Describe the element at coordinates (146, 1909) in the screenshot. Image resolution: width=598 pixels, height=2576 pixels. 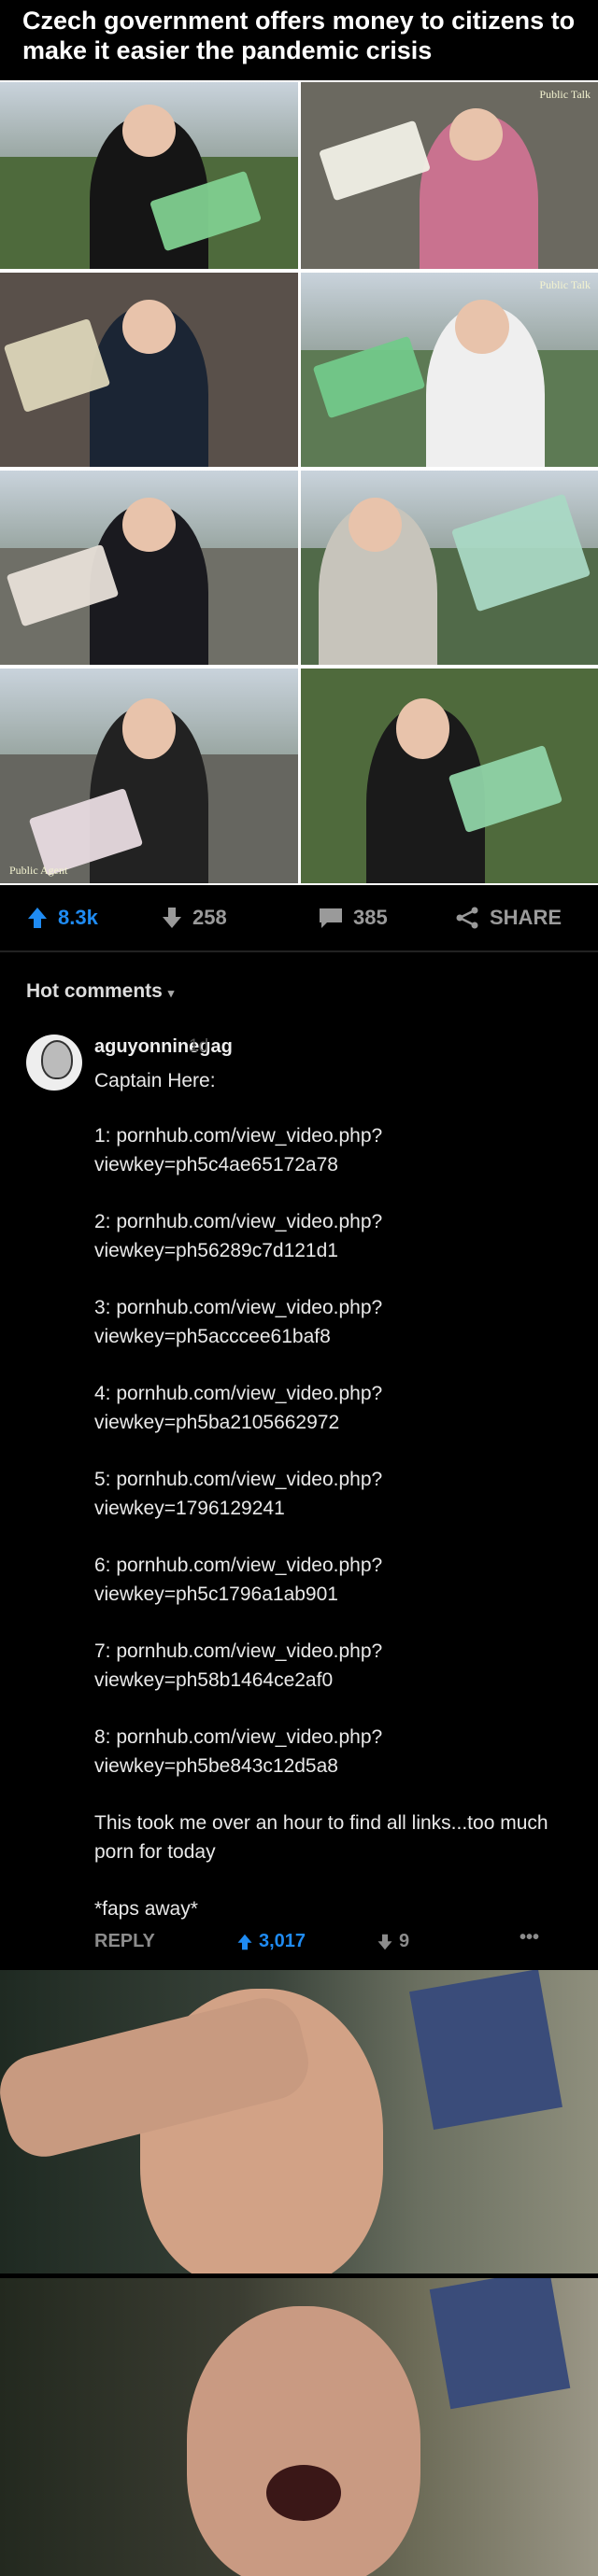
I see `comment-line: *faps away*` at that location.